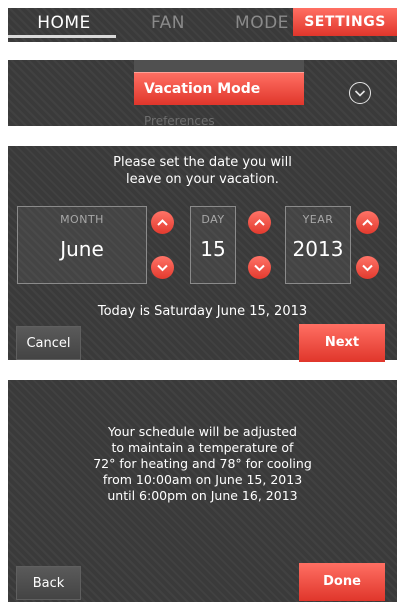 This screenshot has width=397, height=602. What do you see at coordinates (162, 267) in the screenshot?
I see `month-down-arrow-icon` at bounding box center [162, 267].